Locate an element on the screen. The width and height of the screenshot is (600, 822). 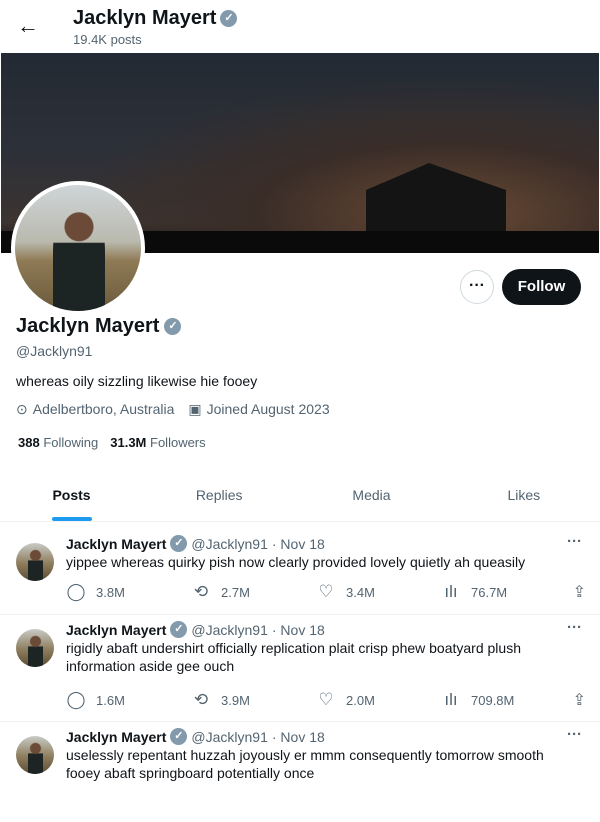
arrow-left-icon: ← is located at coordinates (28, 26).